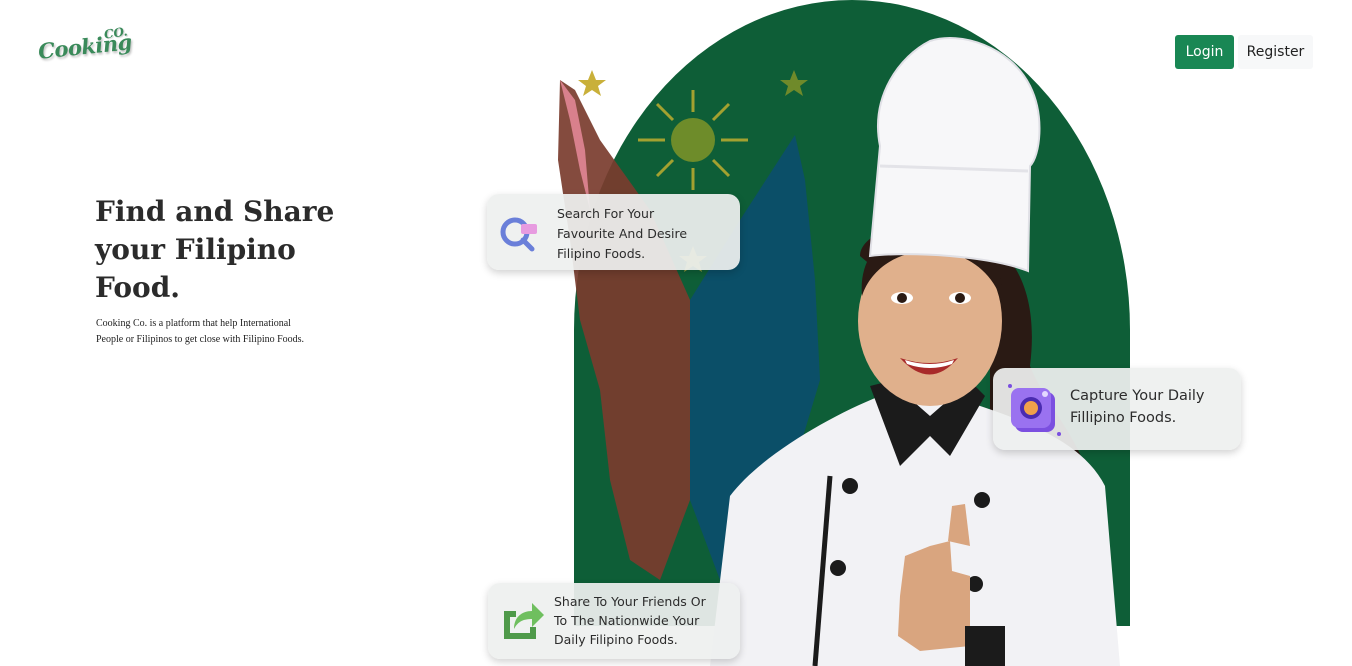  Describe the element at coordinates (1123, 418) in the screenshot. I see `feature-text-line: Fillipino Foods.` at that location.